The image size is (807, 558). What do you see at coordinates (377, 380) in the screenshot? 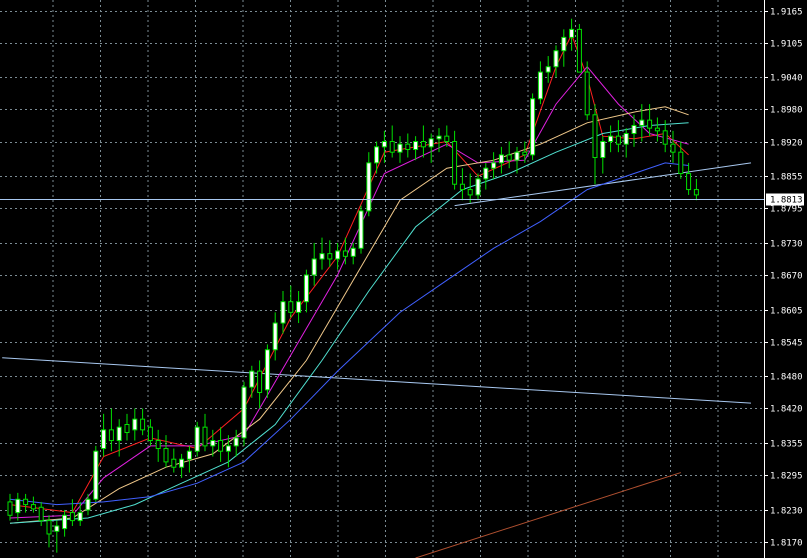
I see `trendline` at bounding box center [377, 380].